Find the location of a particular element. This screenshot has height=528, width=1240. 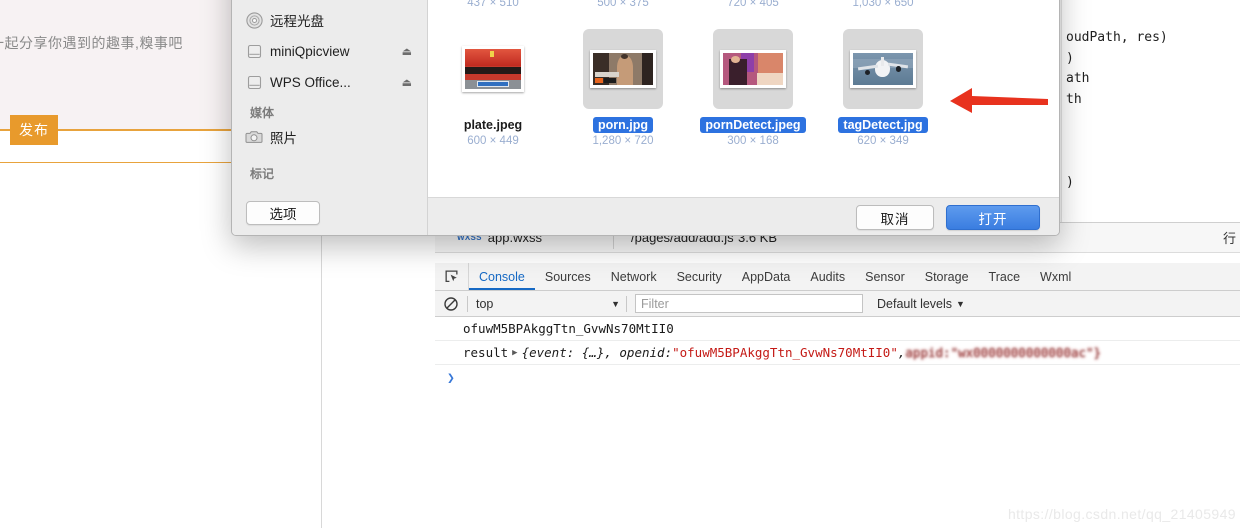

file-name-label: pornDetect.jpeg is located at coordinates (753, 125).